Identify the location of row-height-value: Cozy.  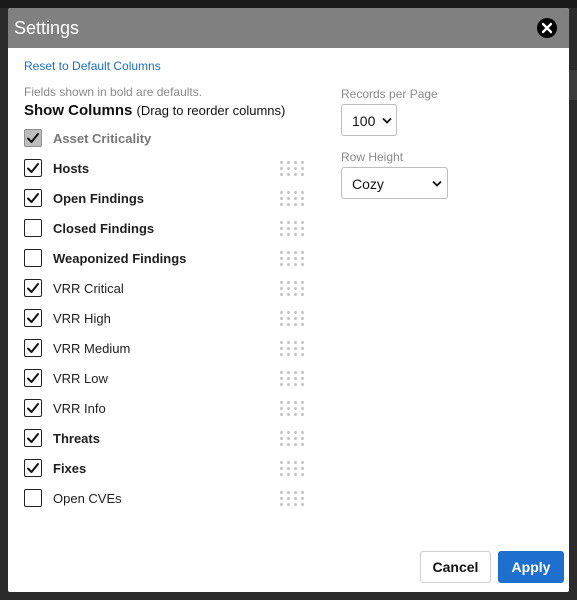
(368, 184).